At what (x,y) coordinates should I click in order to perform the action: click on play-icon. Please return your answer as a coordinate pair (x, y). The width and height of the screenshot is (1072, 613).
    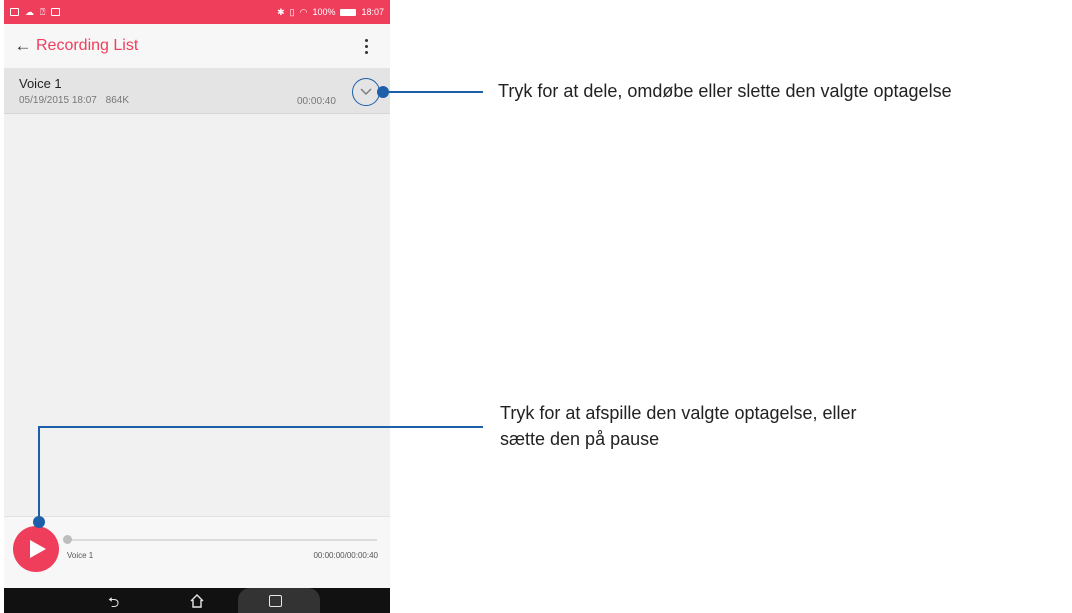
    Looking at the image, I should click on (37, 549).